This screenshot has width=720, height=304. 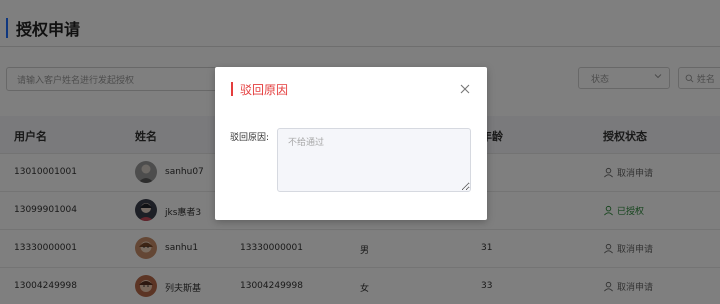 I want to click on reject-reason-label: 驳回原因:, so click(x=250, y=138).